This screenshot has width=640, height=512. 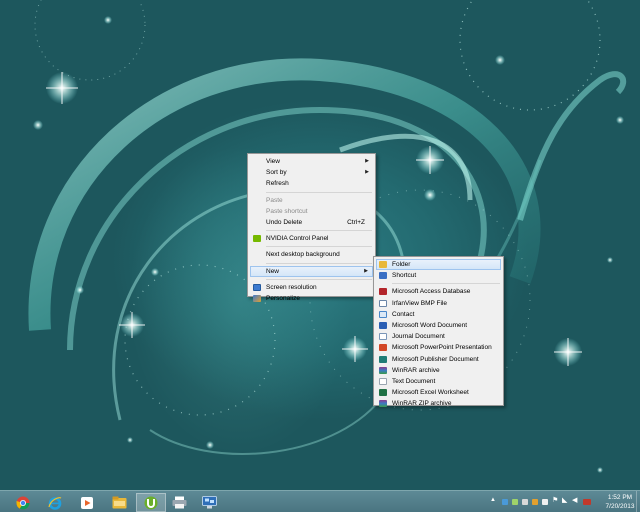 I want to click on menu-item-label: Refresh, so click(x=277, y=184).